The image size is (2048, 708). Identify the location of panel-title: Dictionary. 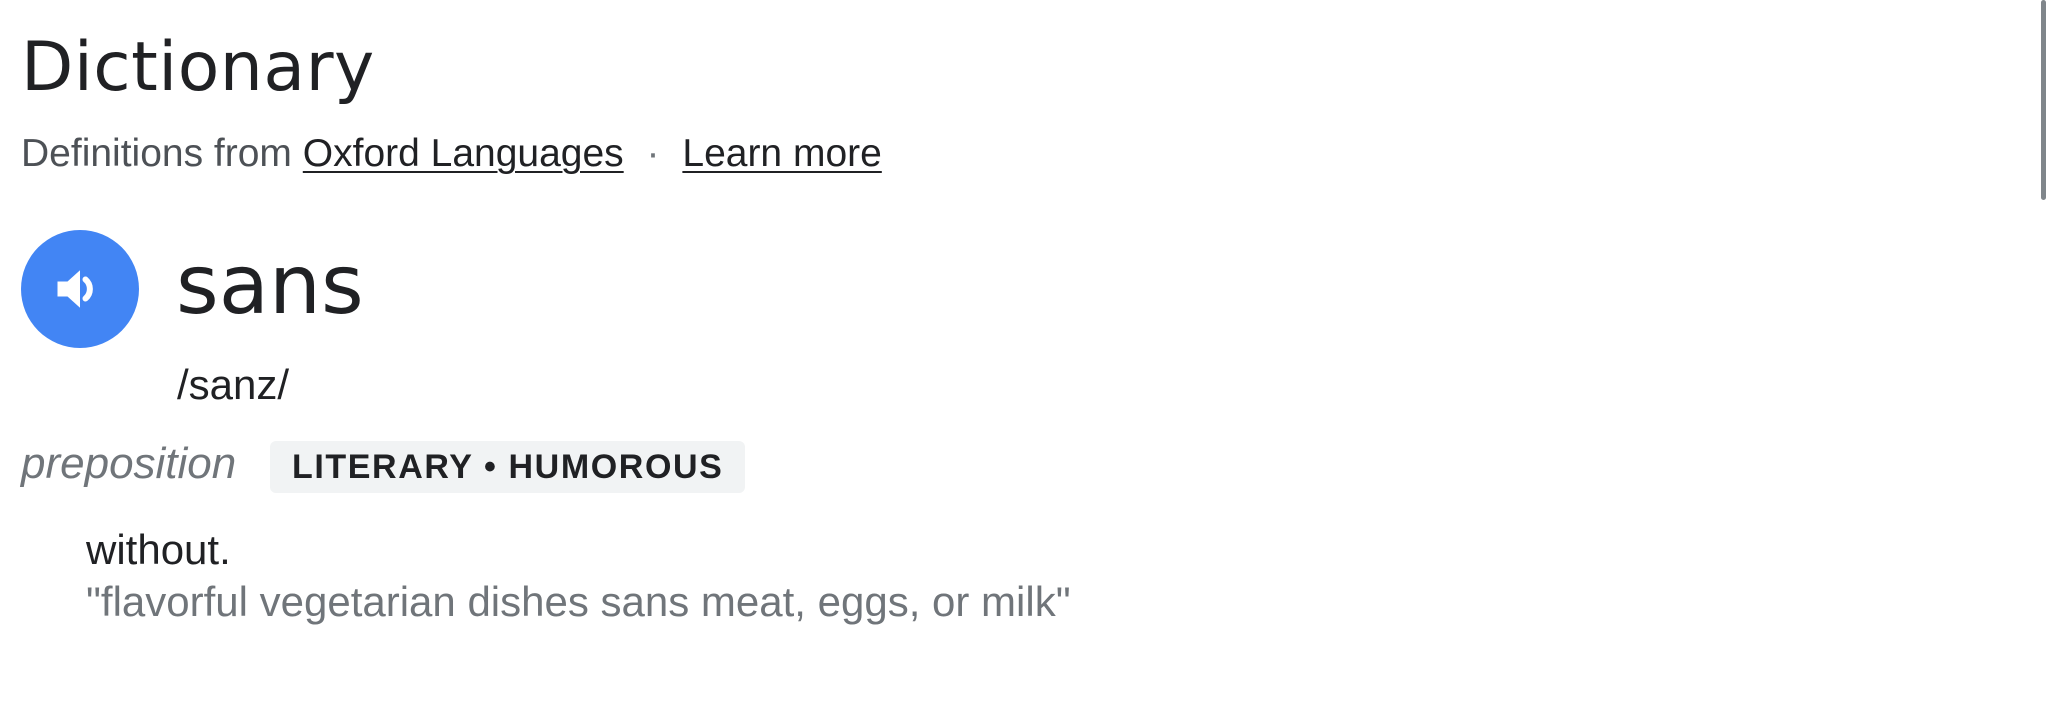
(198, 67).